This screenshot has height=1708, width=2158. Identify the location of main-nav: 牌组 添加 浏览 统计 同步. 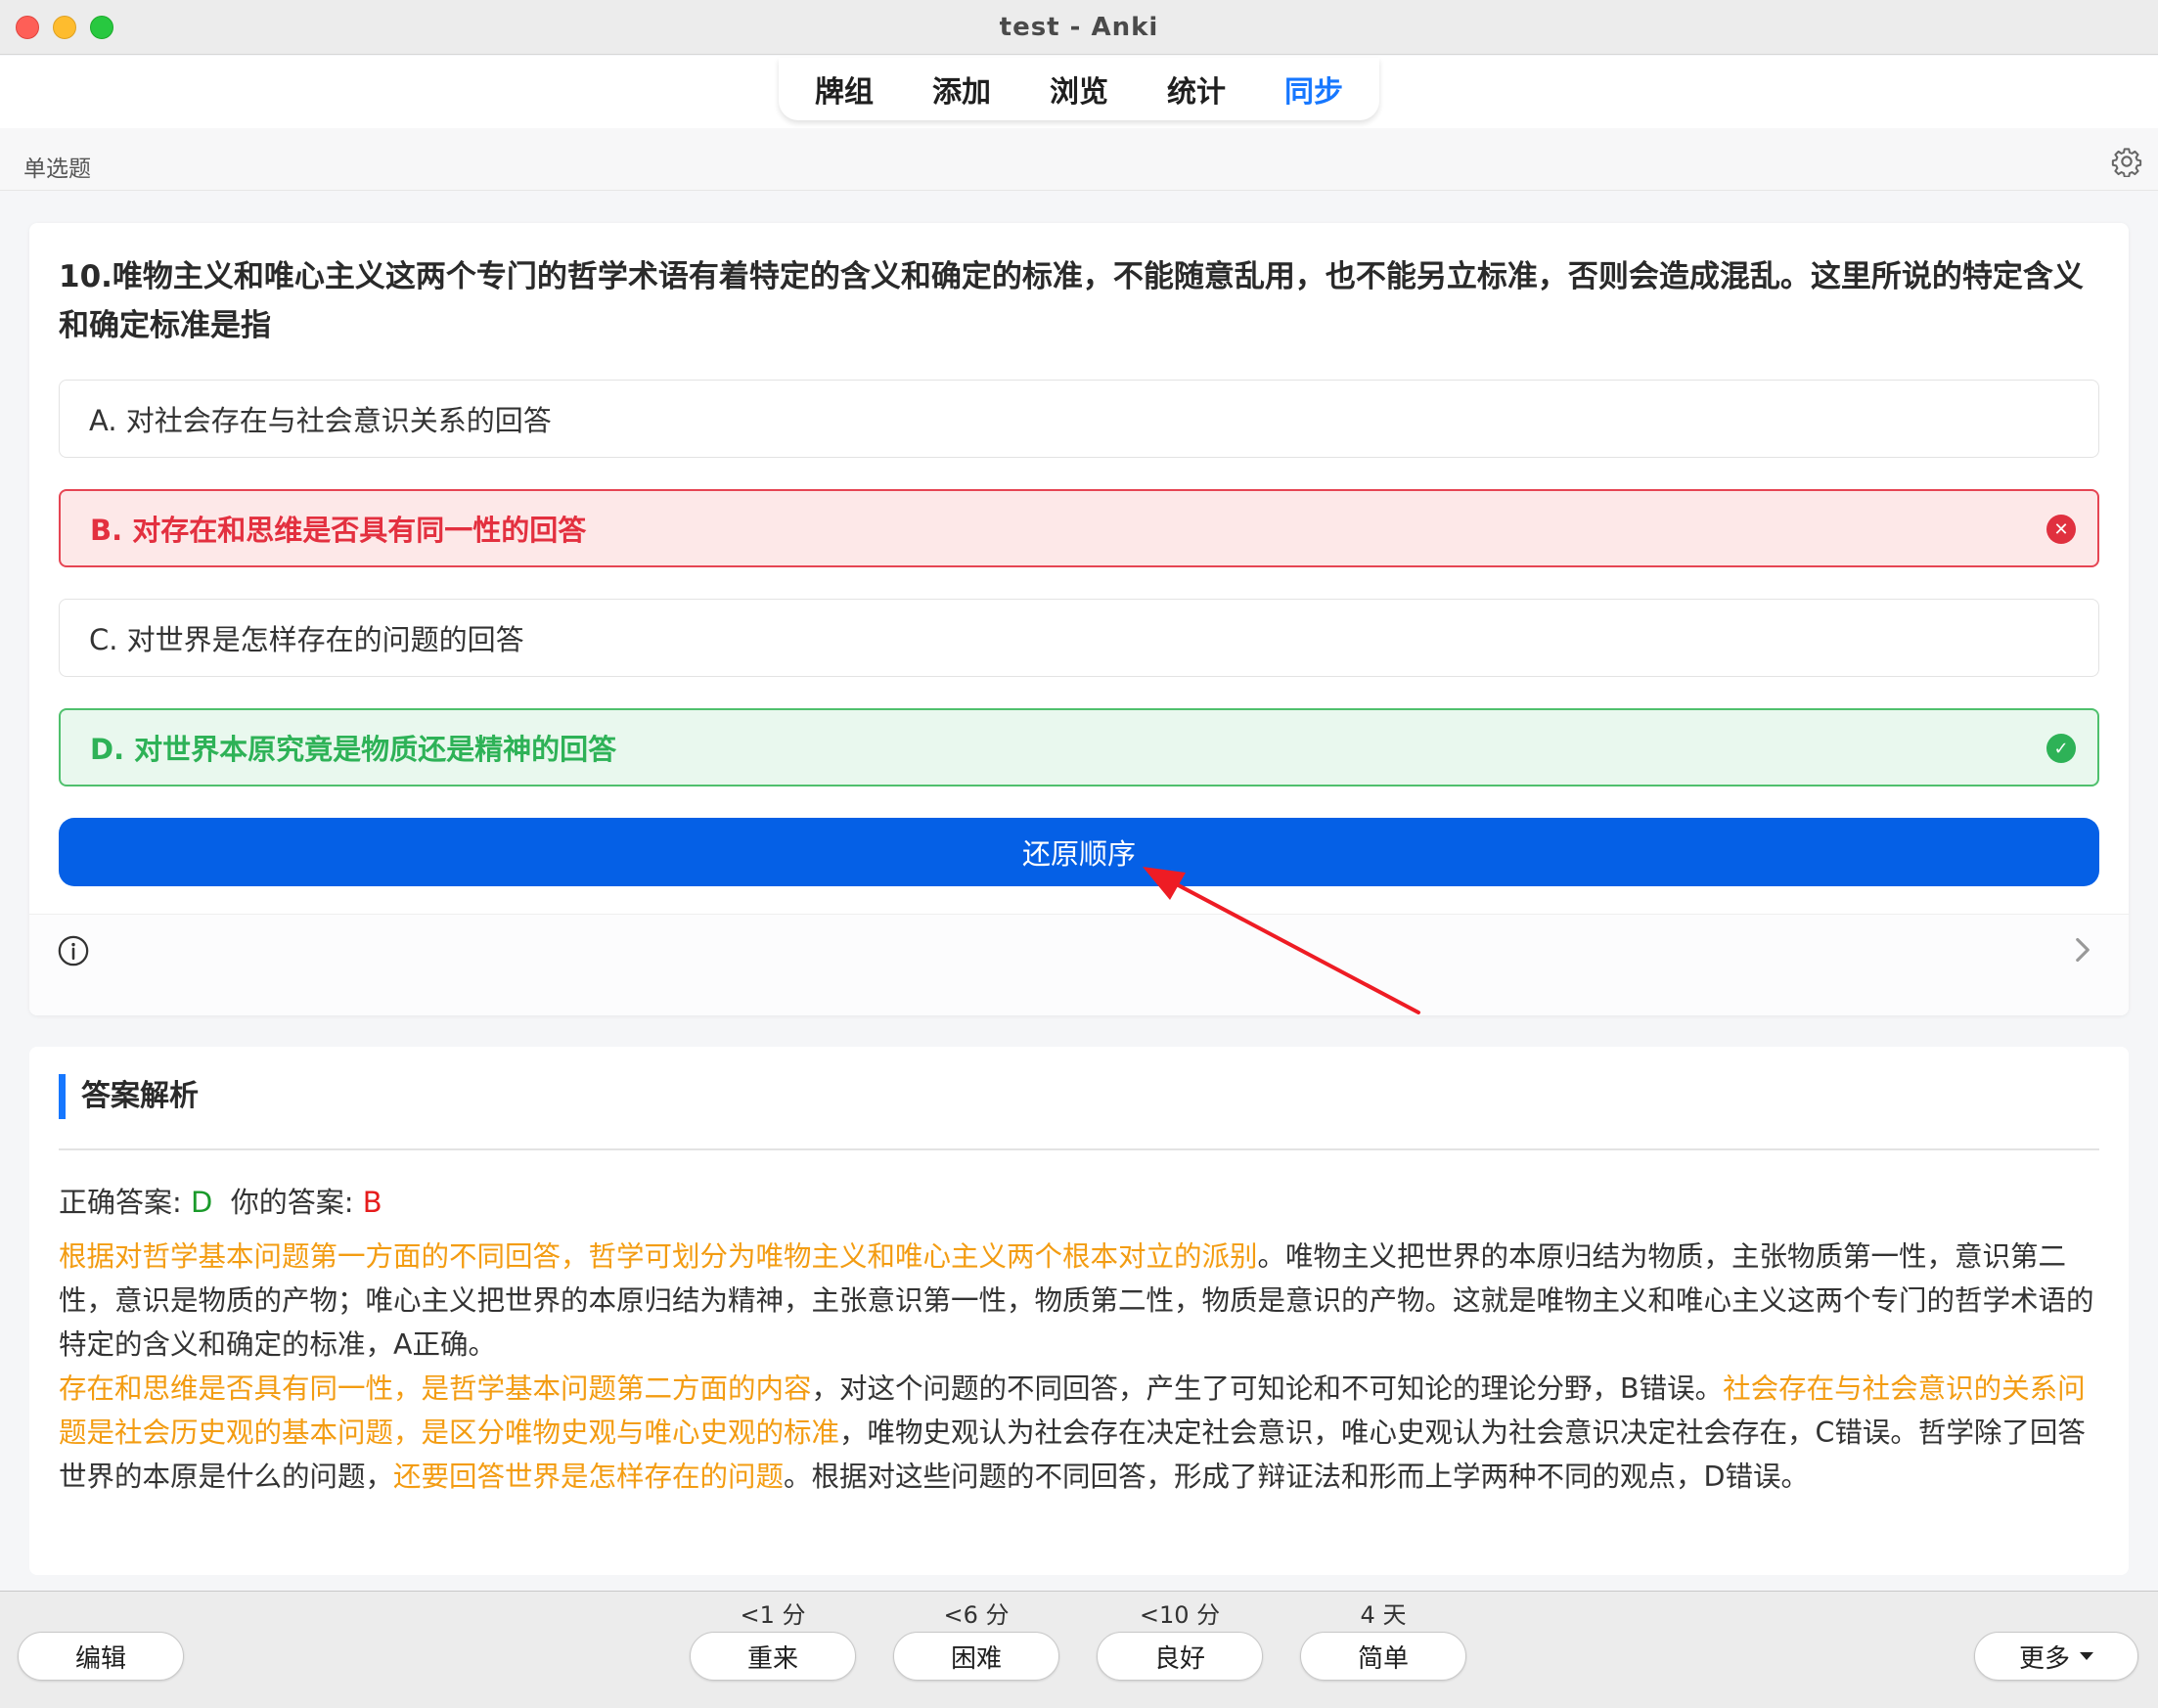
(1079, 89).